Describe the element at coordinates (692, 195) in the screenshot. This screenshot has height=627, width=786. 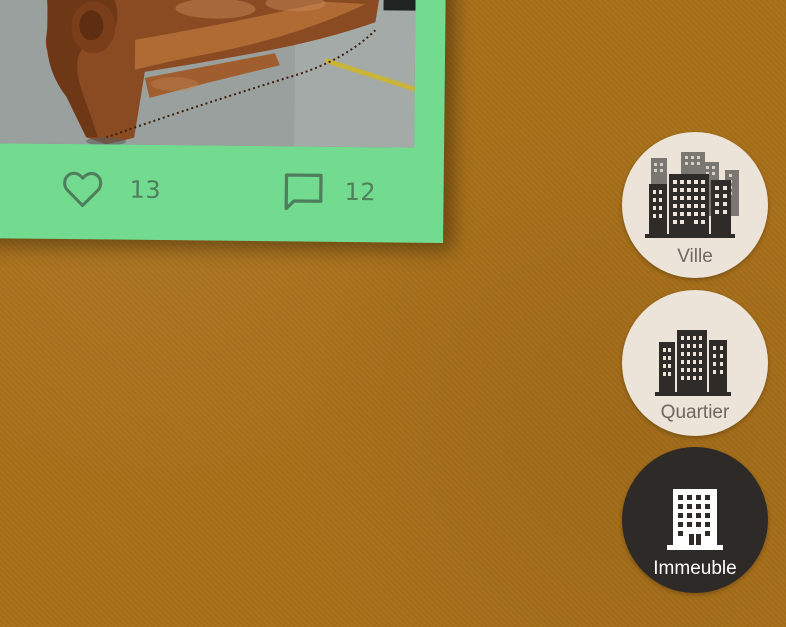
I see `city-buildings-icon` at that location.